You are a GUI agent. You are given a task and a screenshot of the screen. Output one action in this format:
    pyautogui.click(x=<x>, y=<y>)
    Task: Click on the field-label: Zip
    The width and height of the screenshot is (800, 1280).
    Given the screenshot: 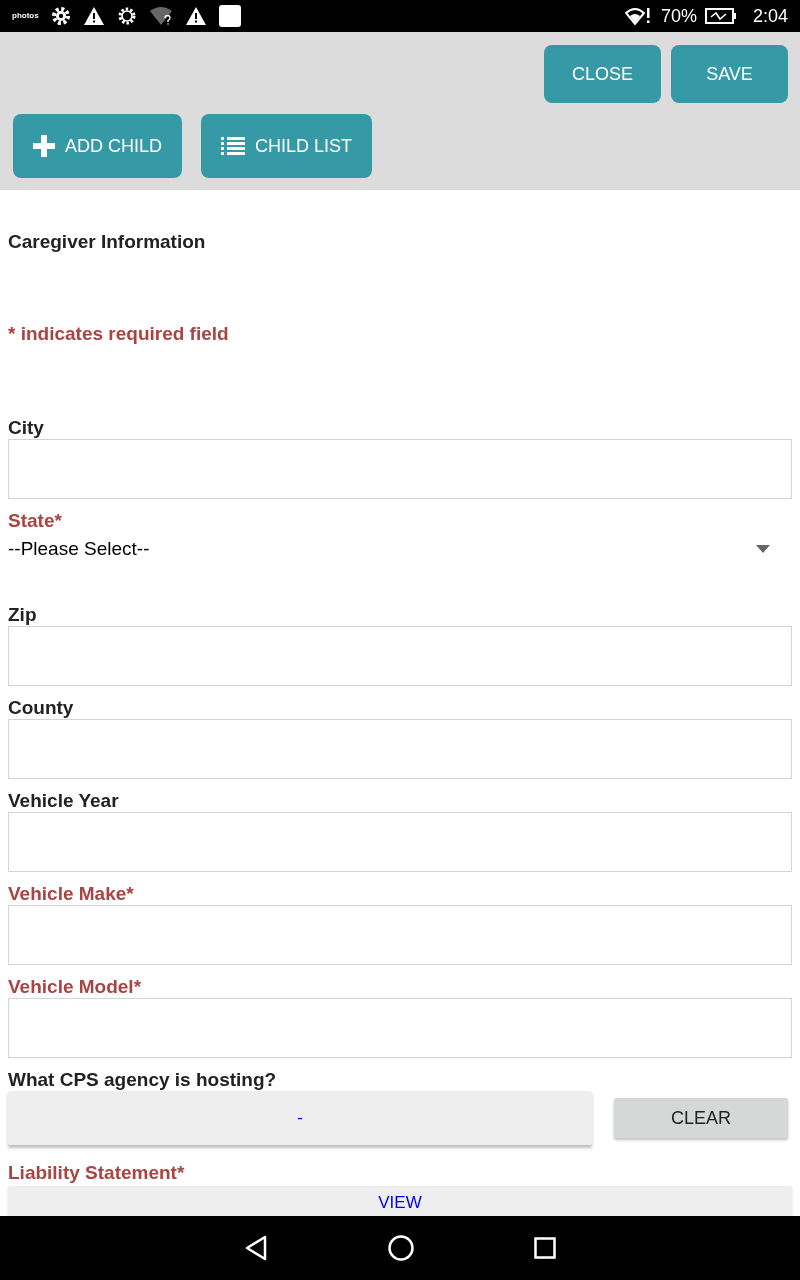 What is the action you would take?
    pyautogui.click(x=23, y=615)
    